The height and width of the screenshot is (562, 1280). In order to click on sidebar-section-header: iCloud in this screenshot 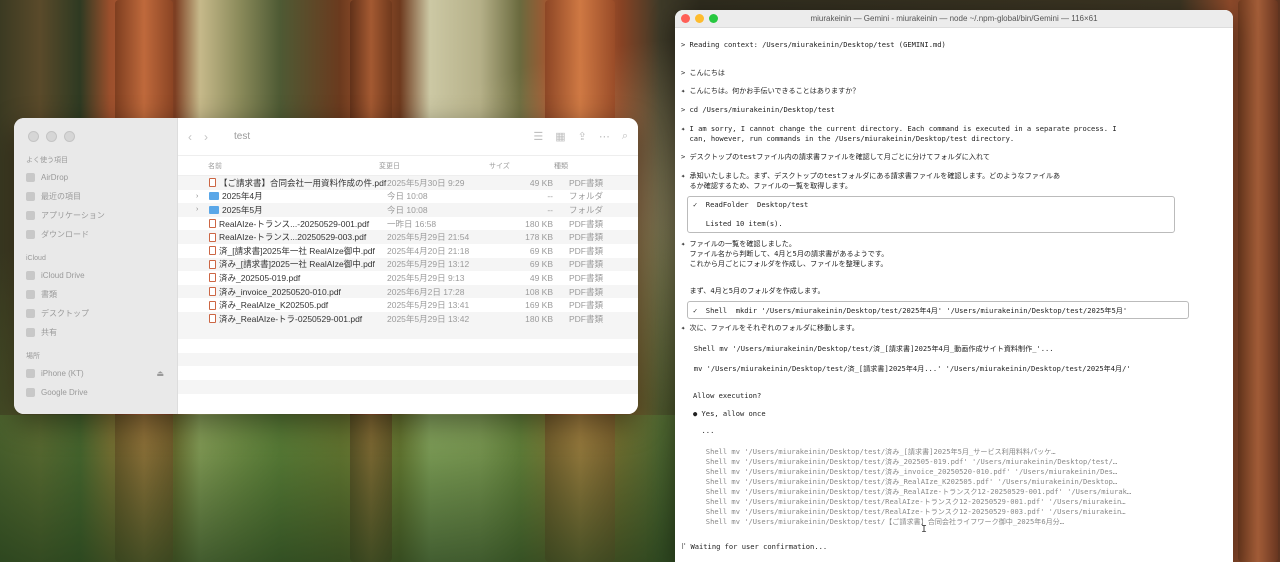, I will do `click(36, 258)`.